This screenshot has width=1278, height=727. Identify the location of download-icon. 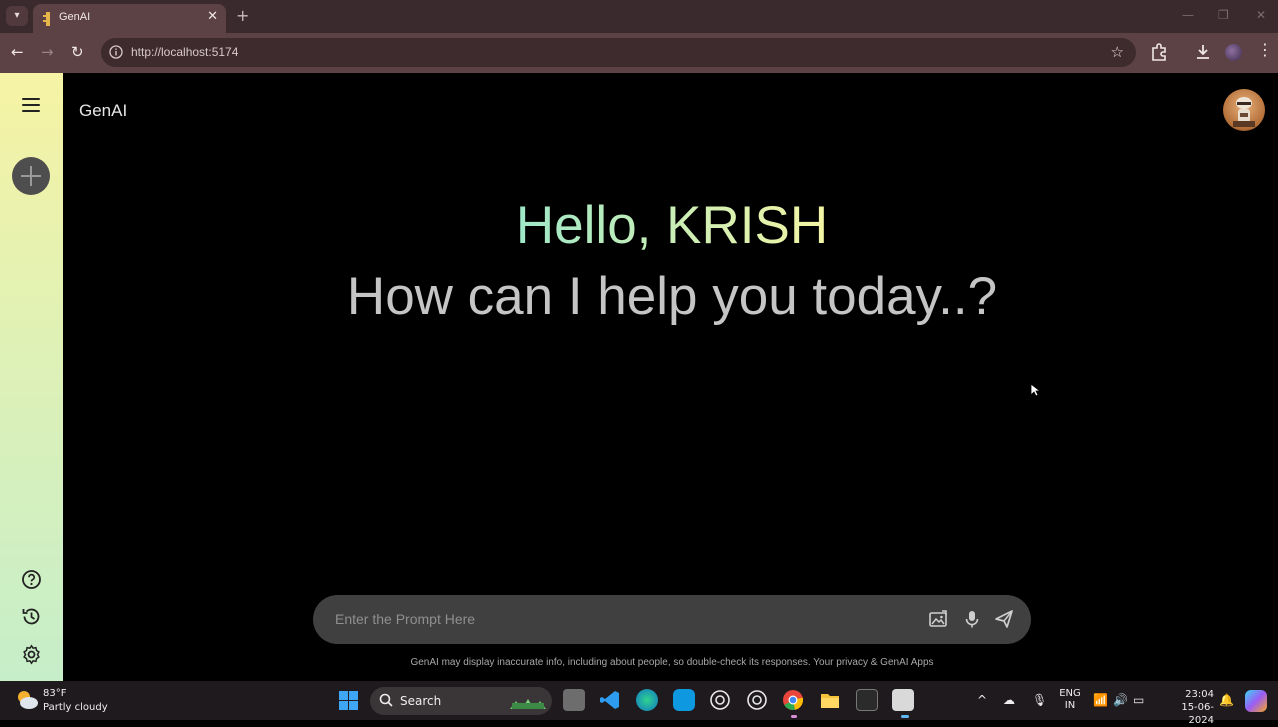
(1203, 52).